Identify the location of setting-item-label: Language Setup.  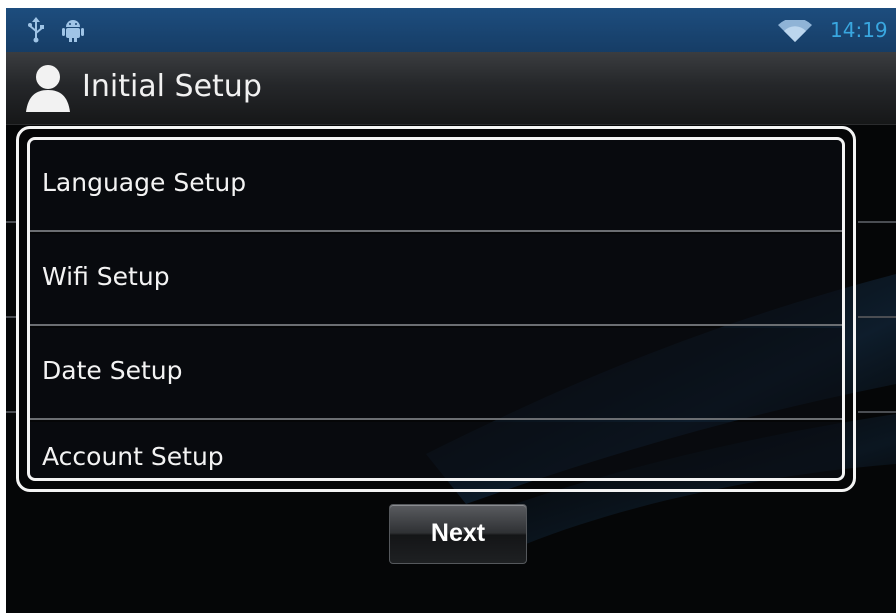
(144, 182).